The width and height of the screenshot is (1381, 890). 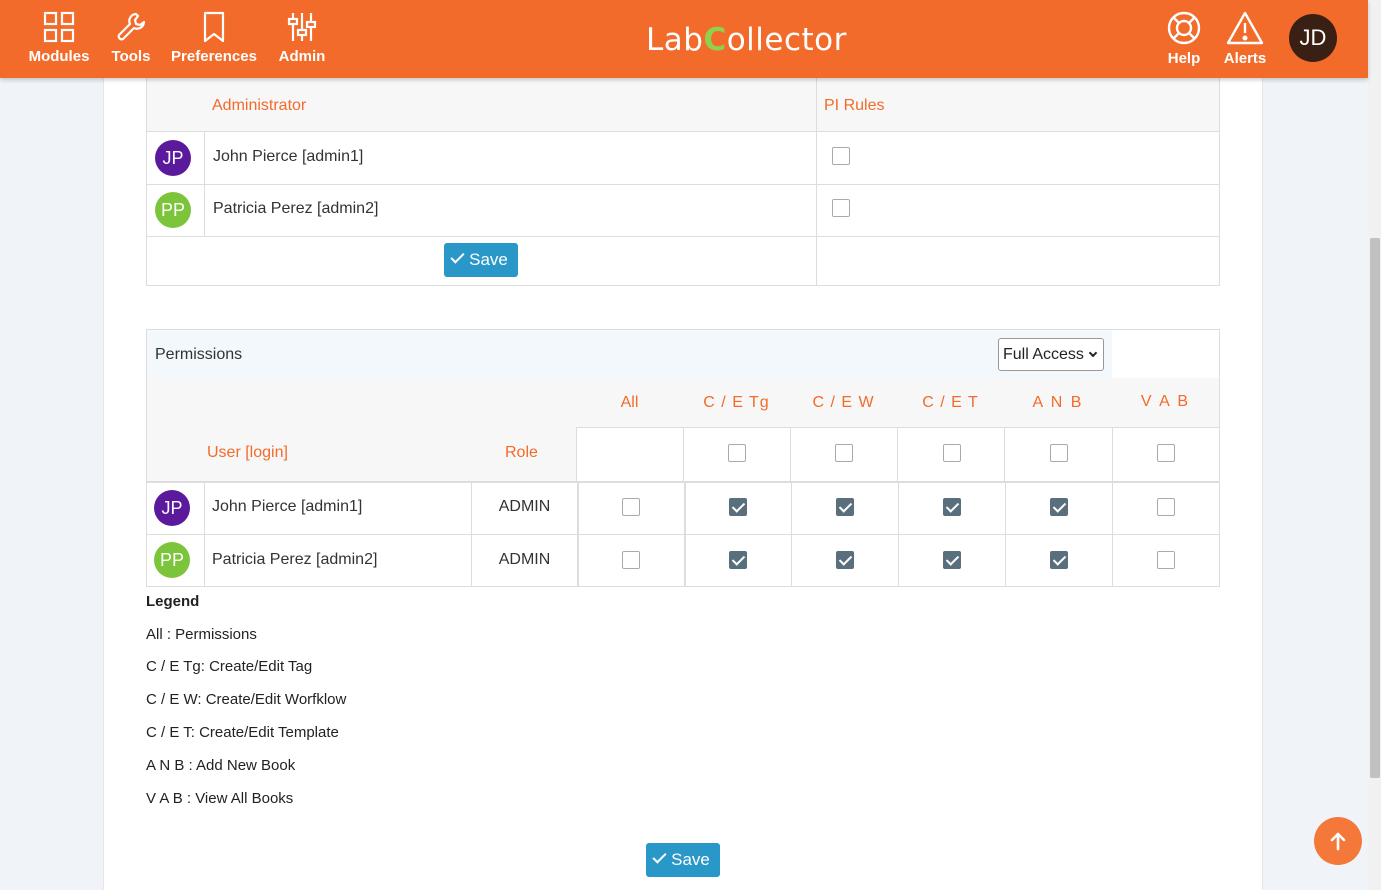 I want to click on col-vab: V A B, so click(x=1165, y=402).